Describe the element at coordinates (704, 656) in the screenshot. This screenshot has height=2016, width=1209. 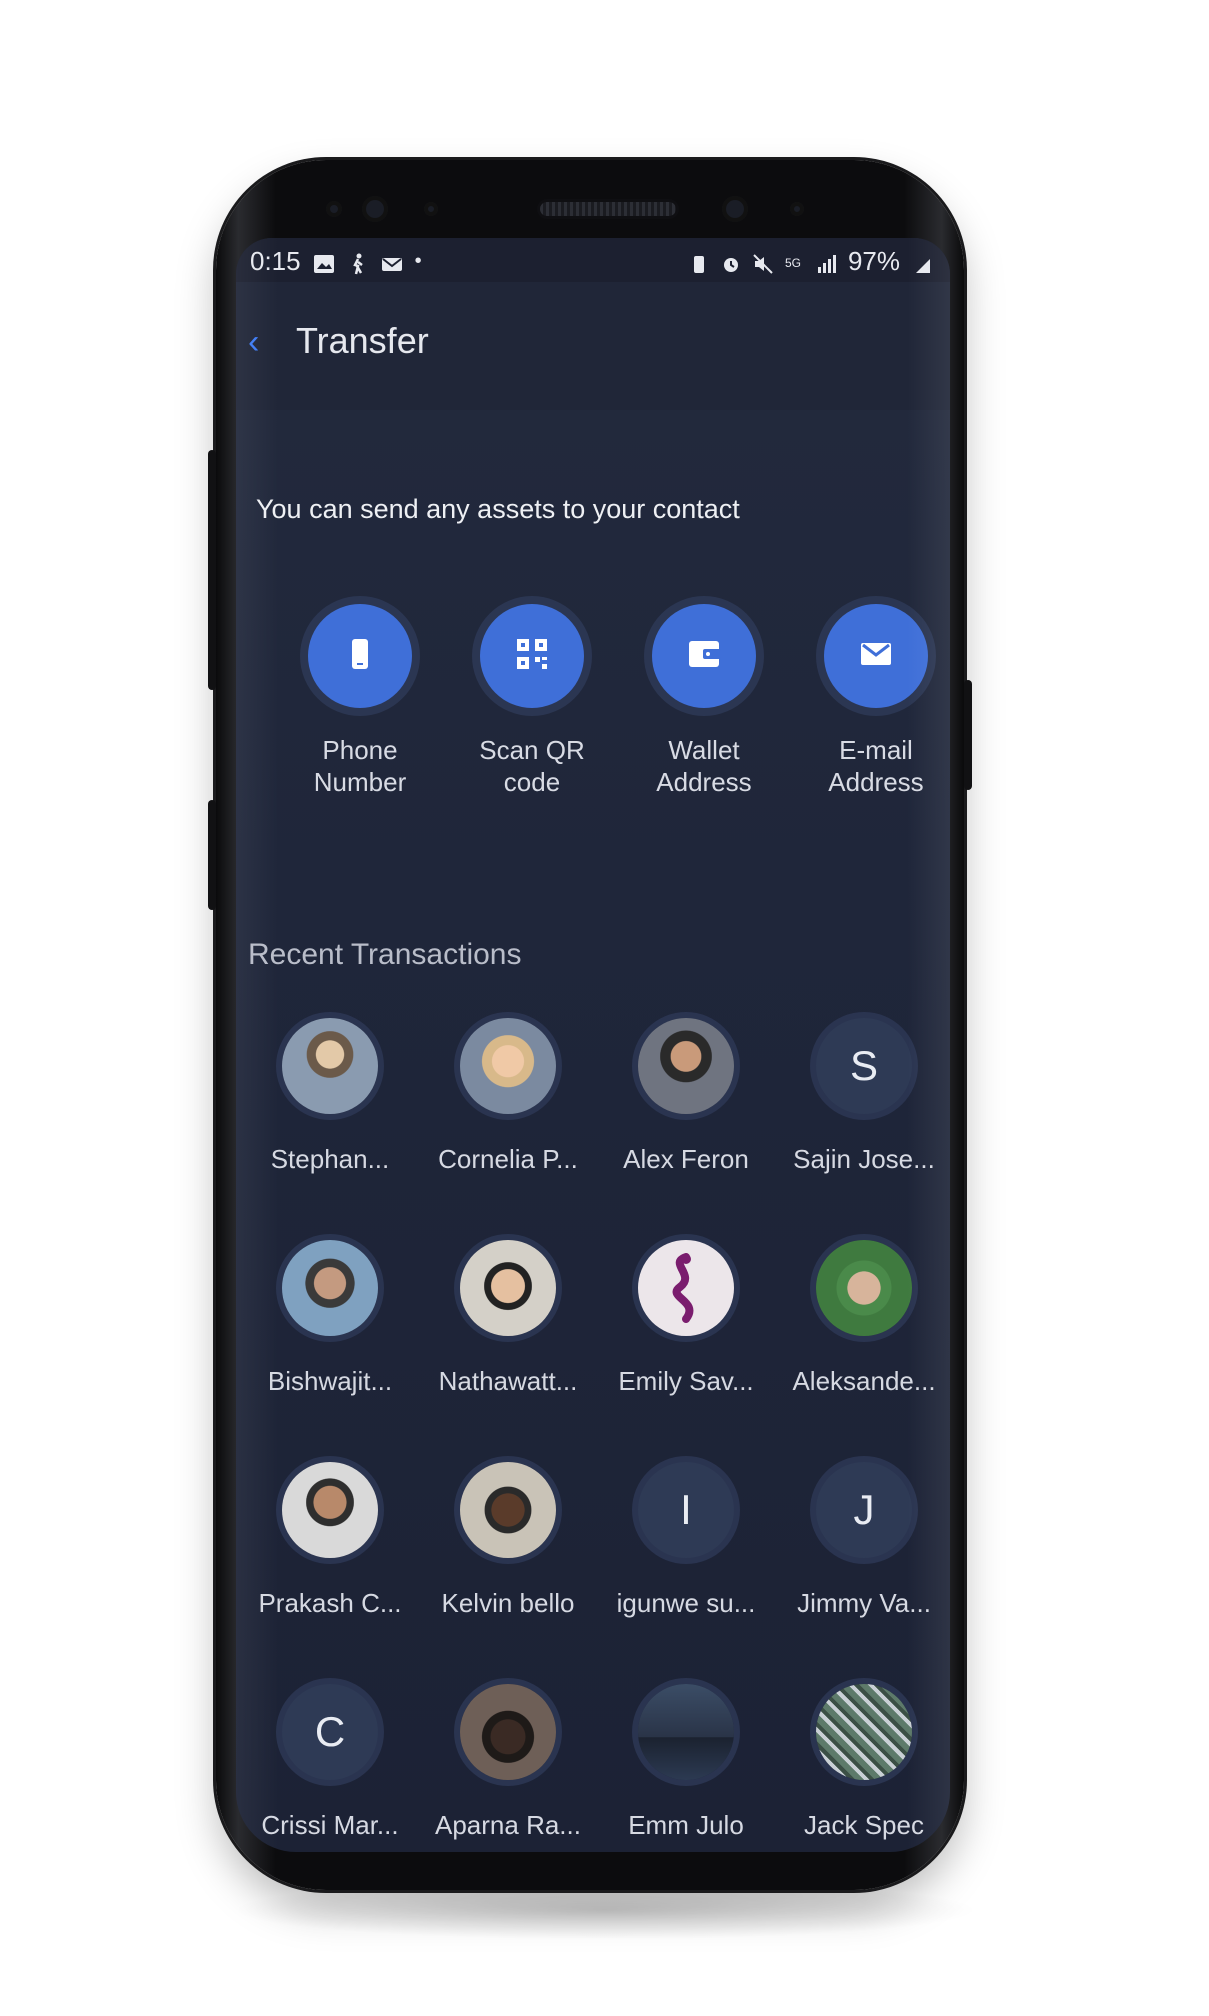
I see `wallet-icon` at that location.